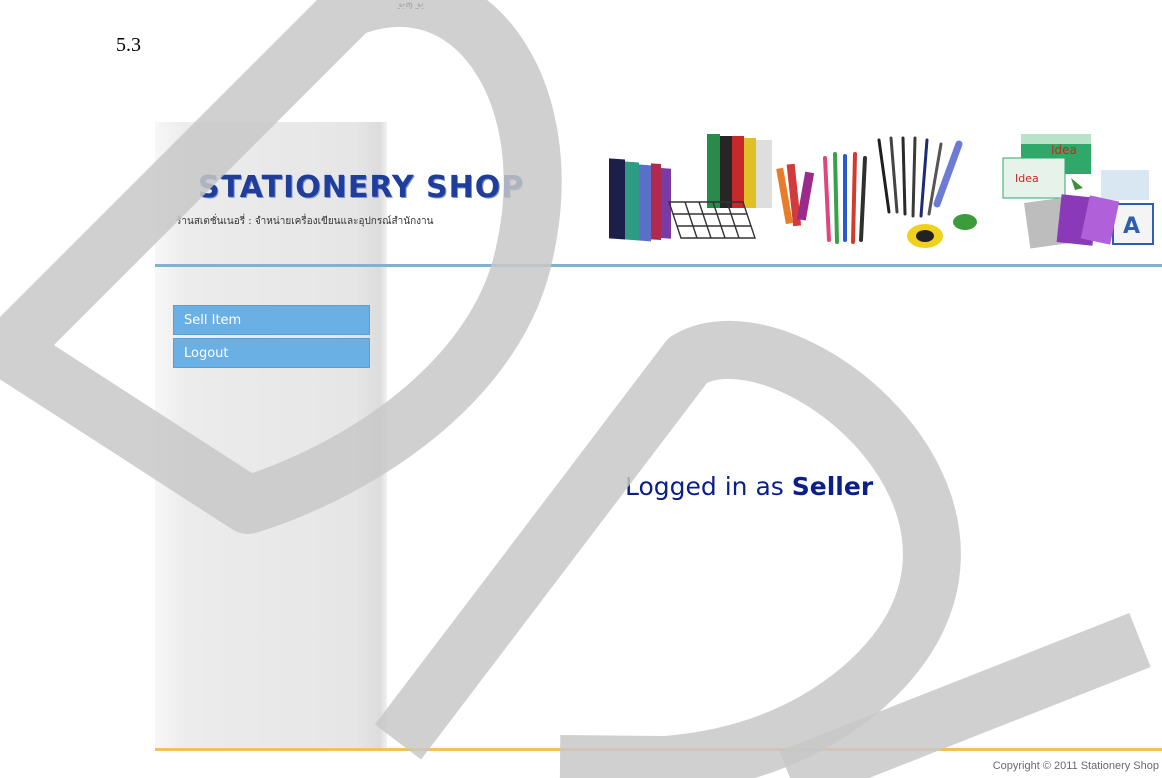  What do you see at coordinates (658, 265) in the screenshot?
I see `header-divider` at bounding box center [658, 265].